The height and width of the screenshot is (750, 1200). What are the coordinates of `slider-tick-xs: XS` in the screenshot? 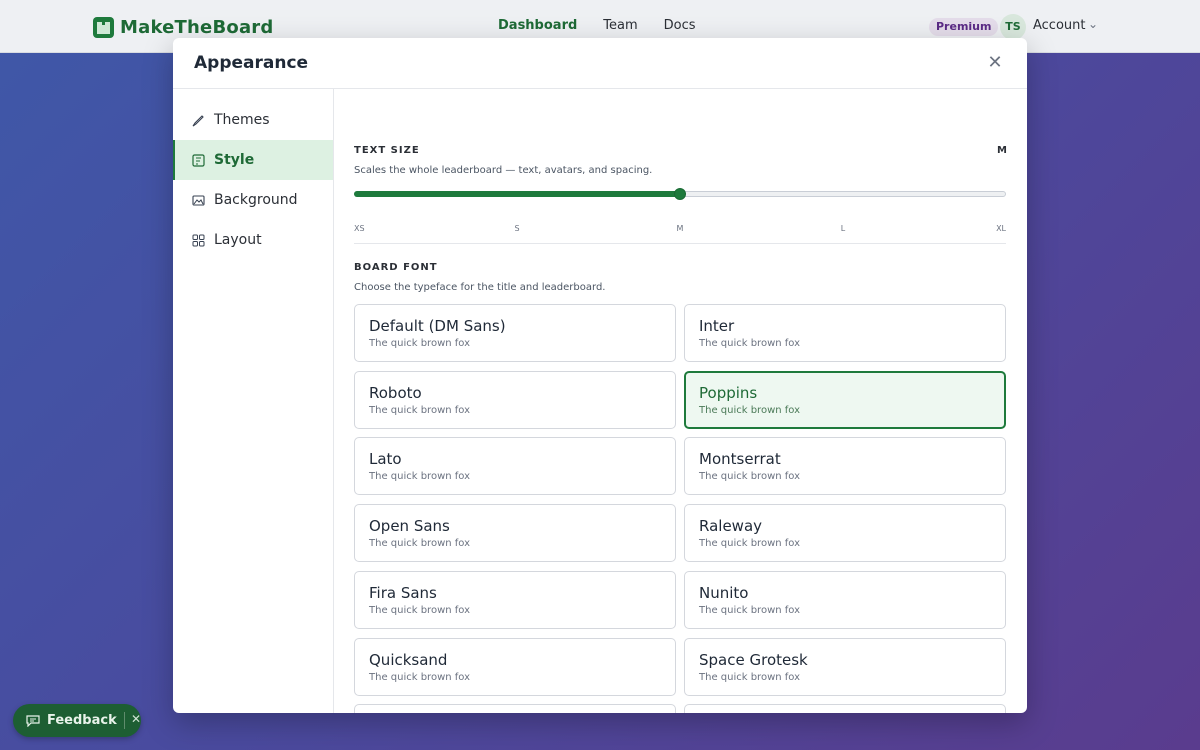 It's located at (359, 228).